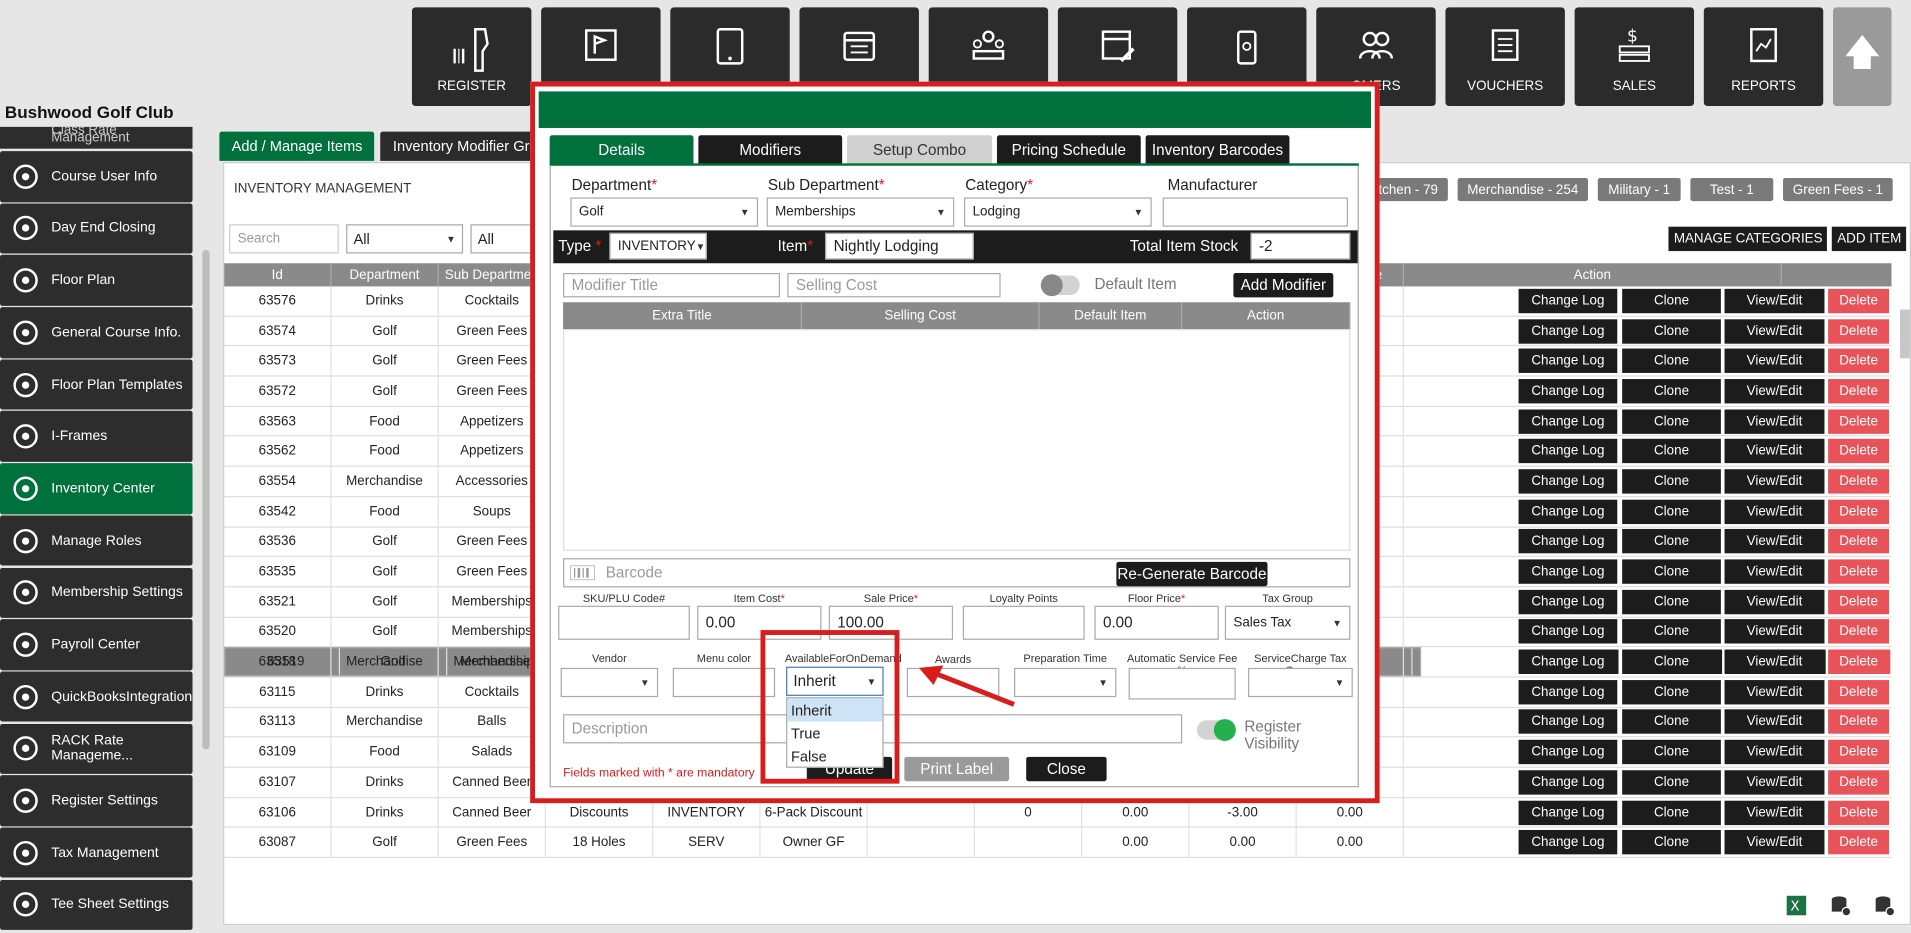 The image size is (1911, 933). Describe the element at coordinates (1748, 239) in the screenshot. I see `manage-categories-button: MANAGE CATEGORIES` at that location.